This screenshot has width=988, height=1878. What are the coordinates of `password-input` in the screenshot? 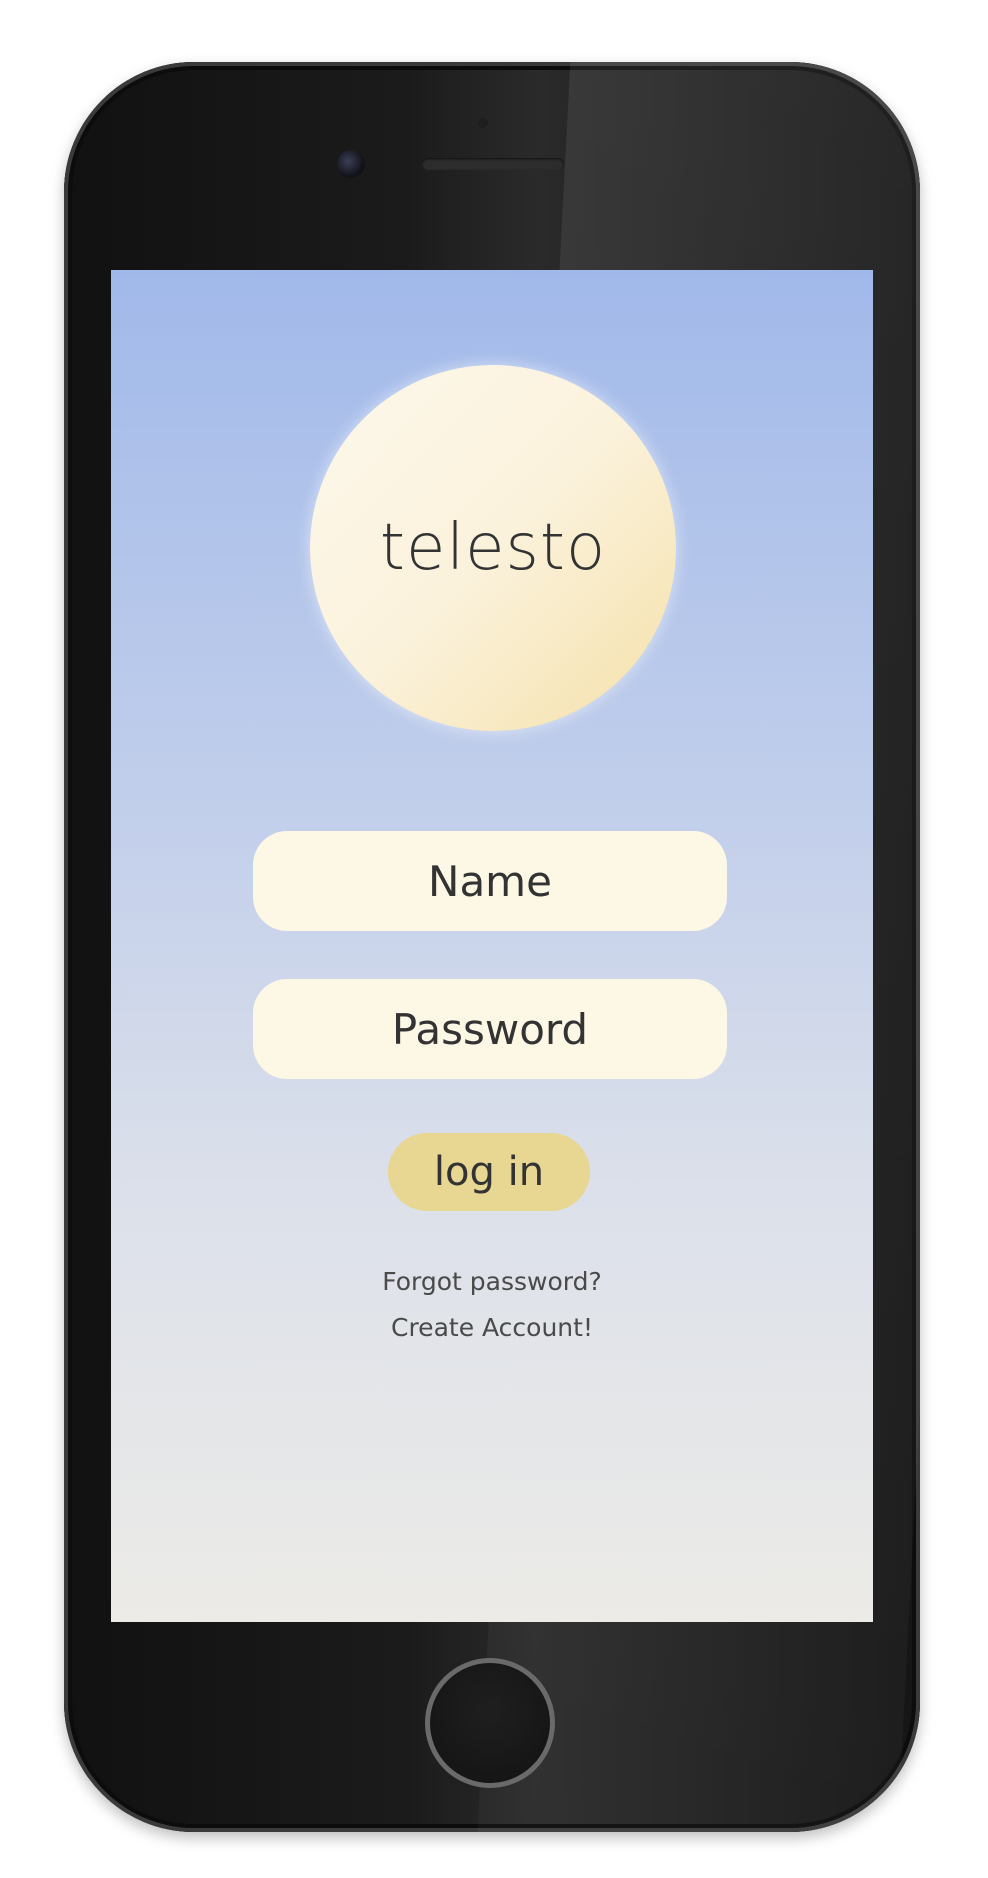 It's located at (490, 1029).